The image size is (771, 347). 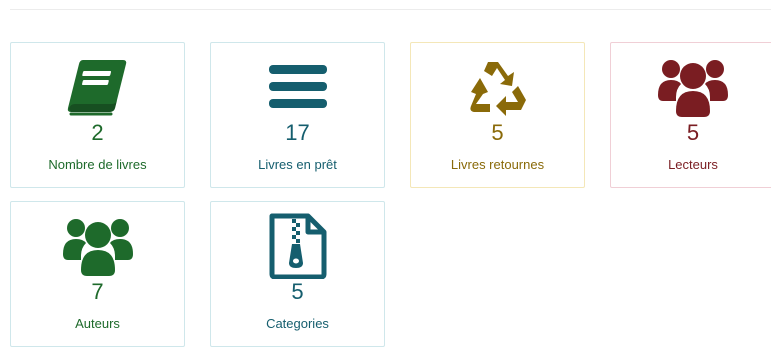 I want to click on file-zip-icon, so click(x=297, y=246).